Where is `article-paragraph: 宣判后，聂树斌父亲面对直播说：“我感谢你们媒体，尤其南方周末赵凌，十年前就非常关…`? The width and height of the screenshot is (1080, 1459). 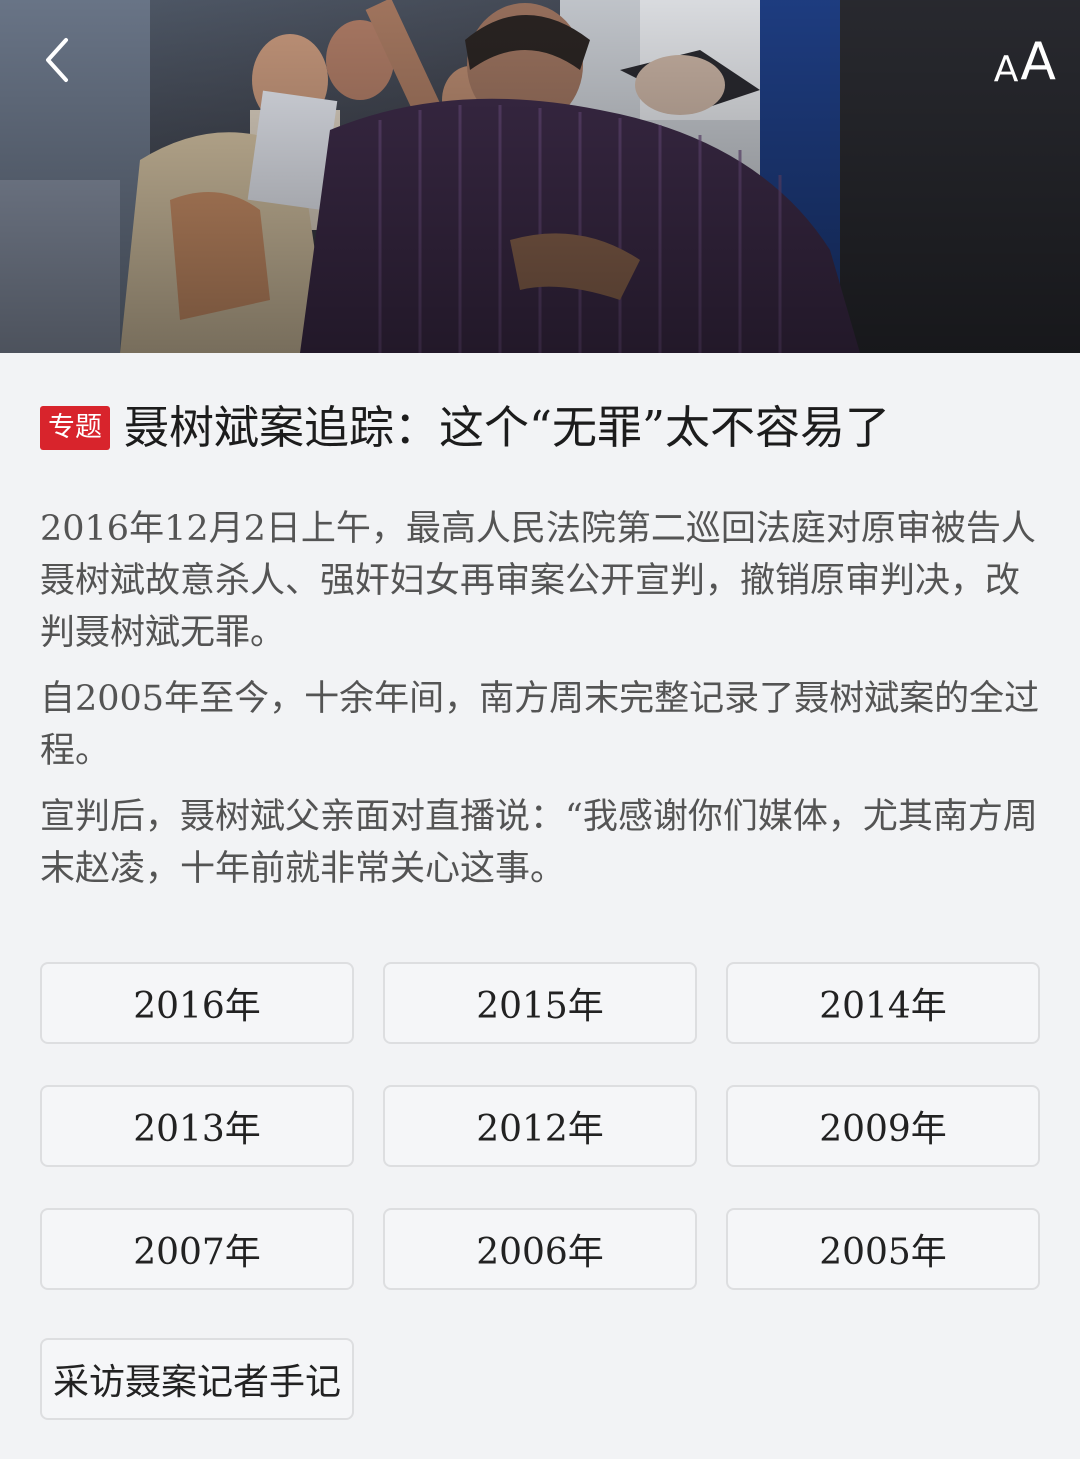
article-paragraph: 宣判后，聂树斌父亲面对直播说：“我感谢你们媒体，尤其南方周末赵凌，十年前就非常关… is located at coordinates (539, 843).